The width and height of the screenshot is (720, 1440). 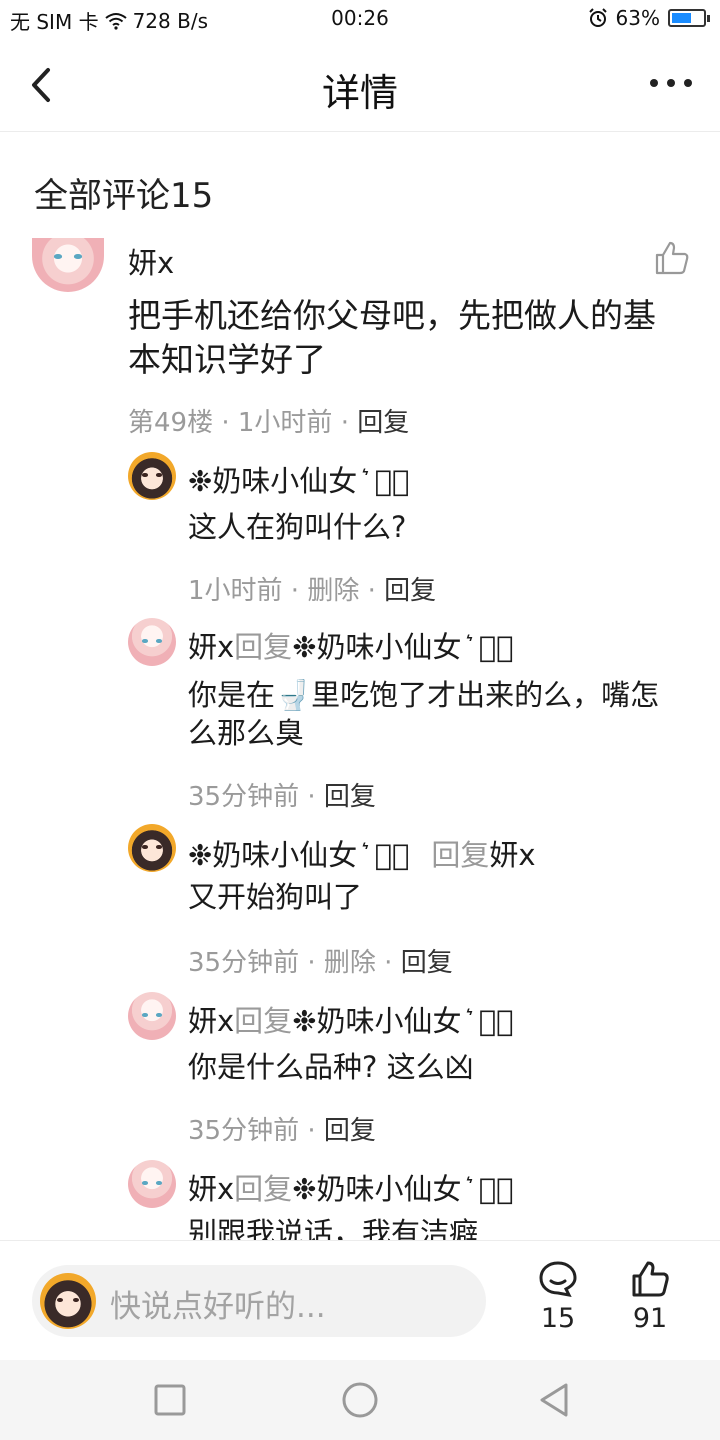 I want to click on status-bar: 无 SIM 卡 728 B/s 00:26 63%, so click(x=360, y=19).